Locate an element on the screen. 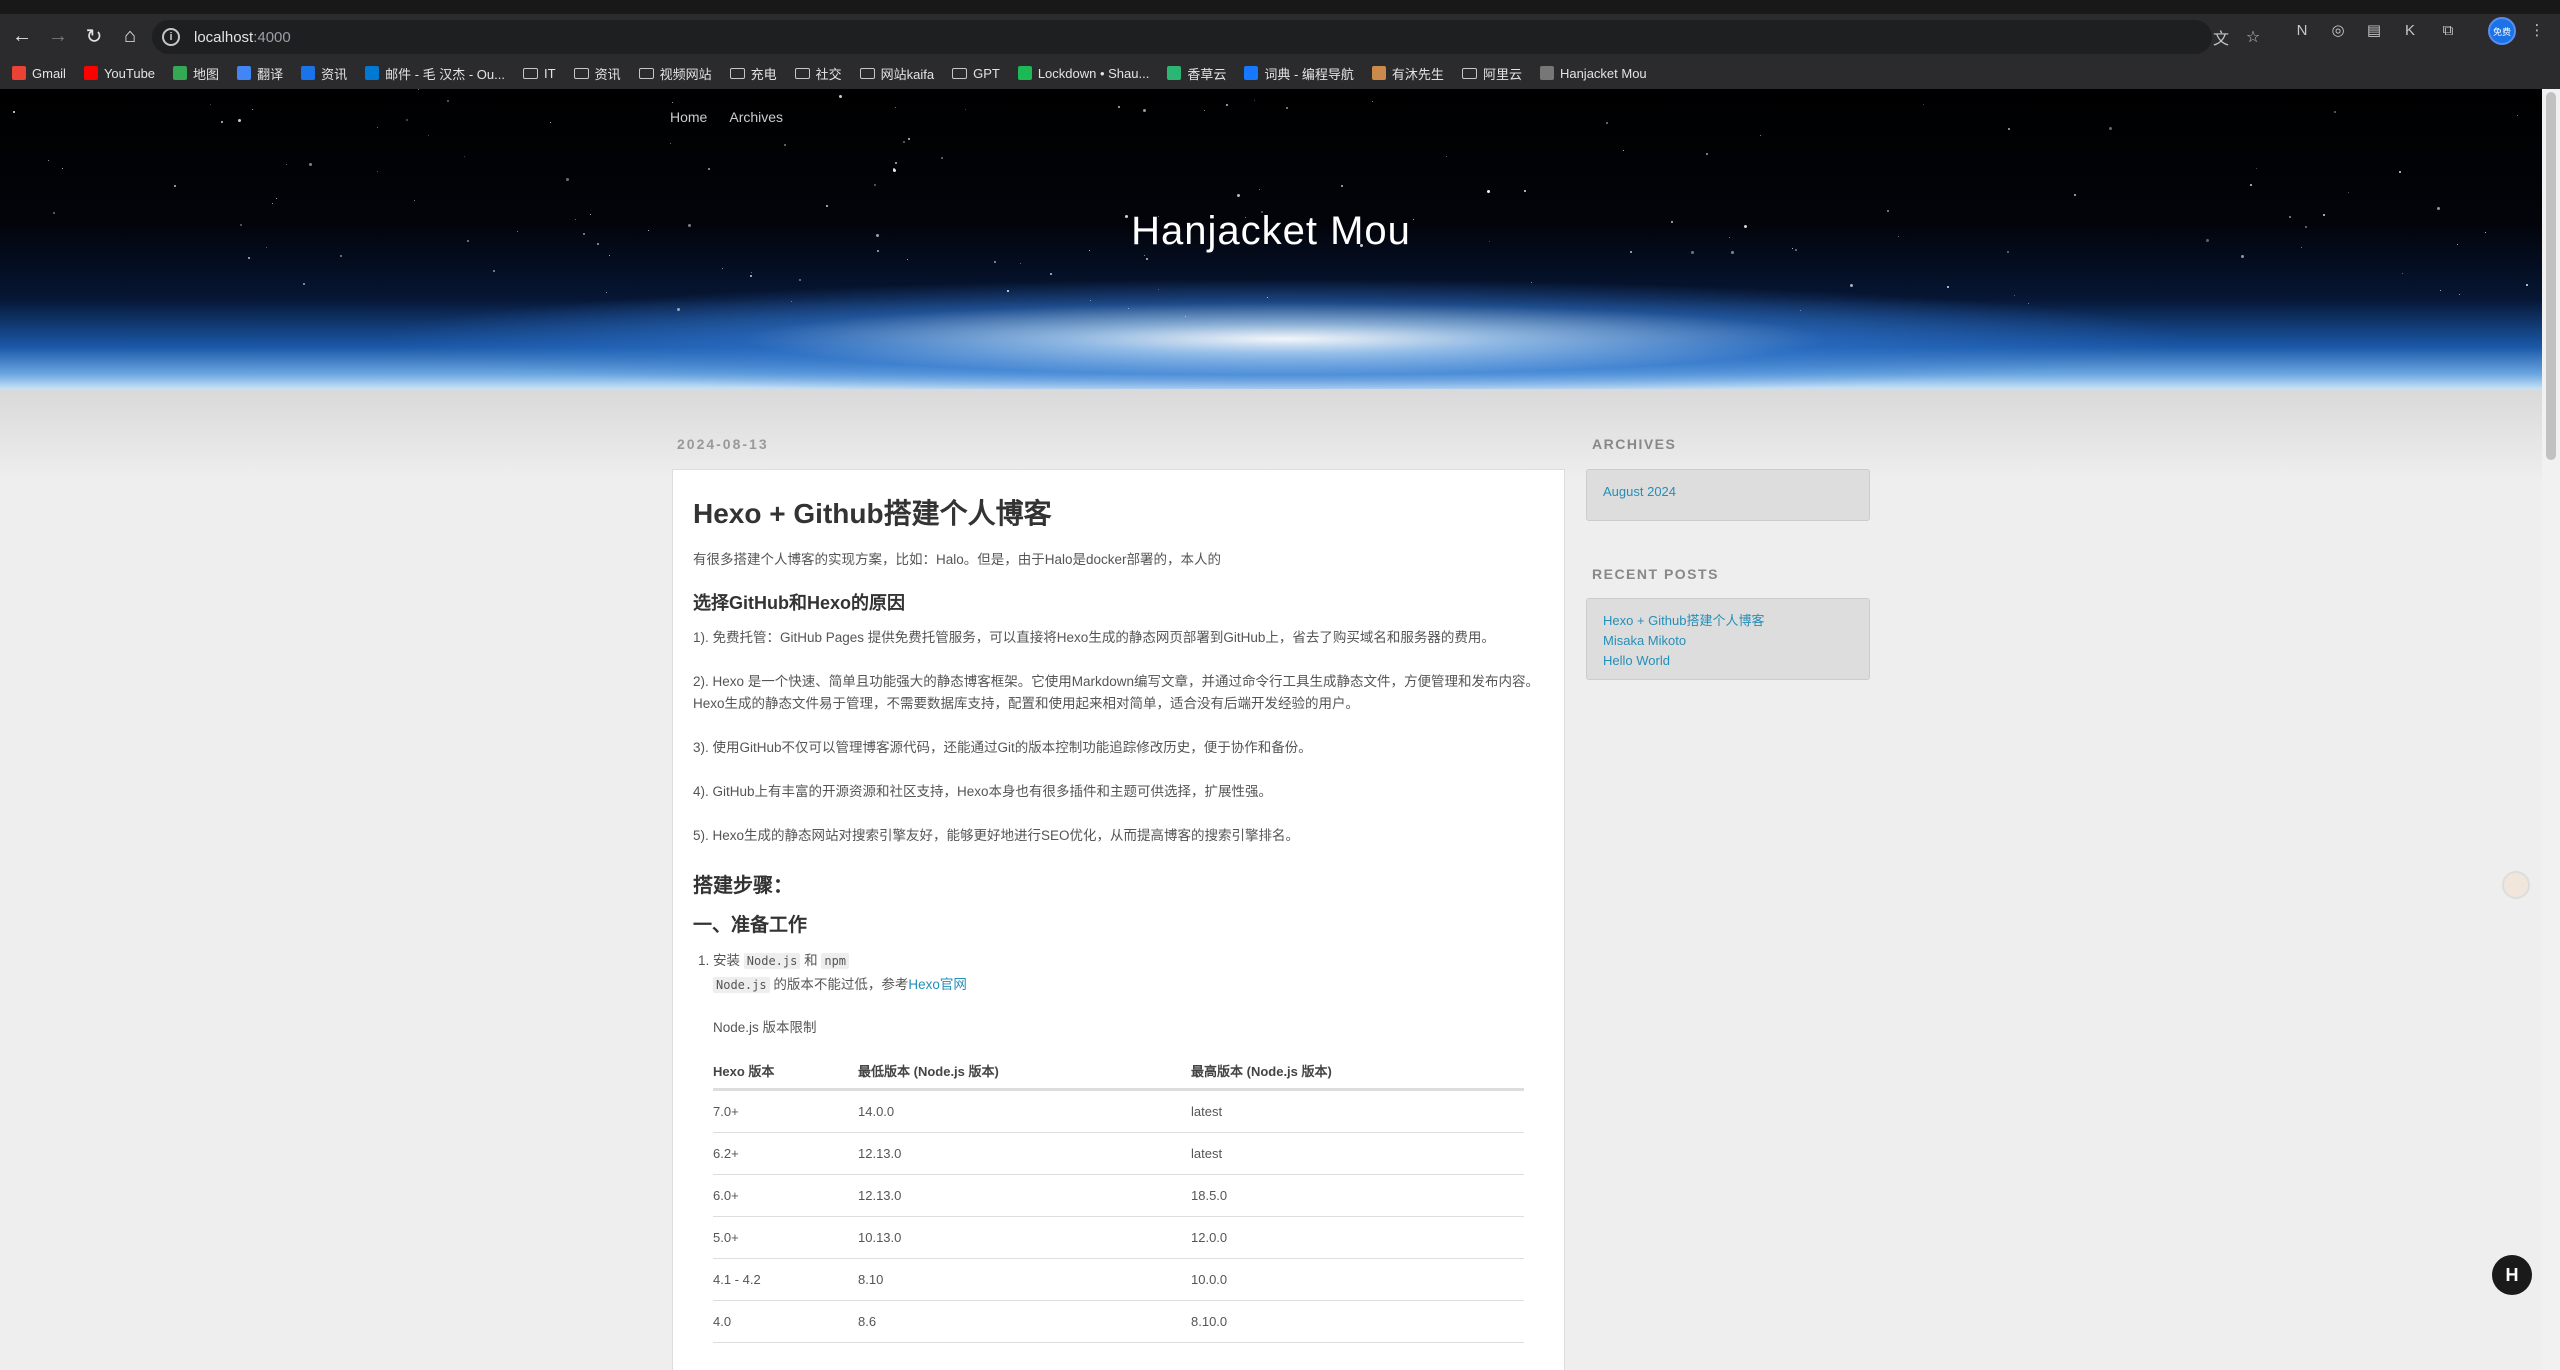 The image size is (2560, 1370). nav-home: Home is located at coordinates (688, 117).